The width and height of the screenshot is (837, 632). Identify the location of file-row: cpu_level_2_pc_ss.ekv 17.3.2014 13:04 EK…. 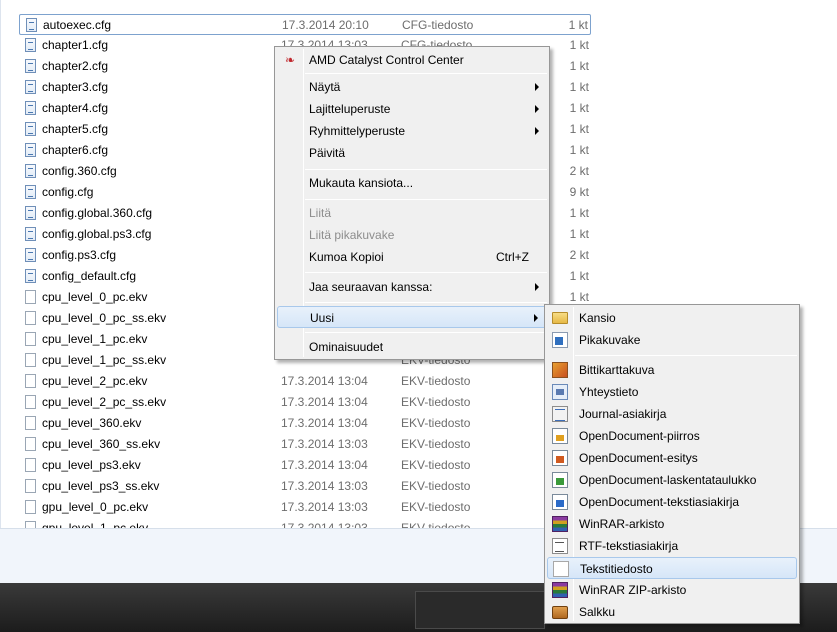
(305, 402).